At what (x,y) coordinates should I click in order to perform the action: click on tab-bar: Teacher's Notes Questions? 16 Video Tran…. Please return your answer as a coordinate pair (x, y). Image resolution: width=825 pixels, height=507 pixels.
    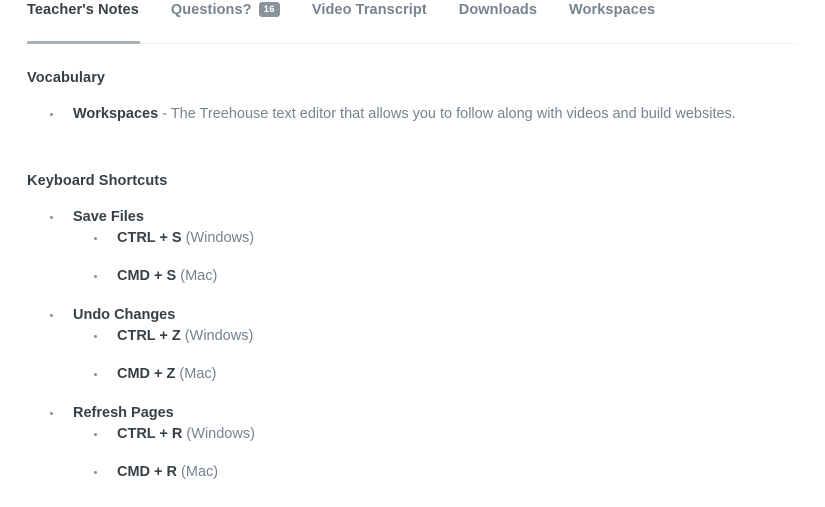
    Looking at the image, I should click on (412, 22).